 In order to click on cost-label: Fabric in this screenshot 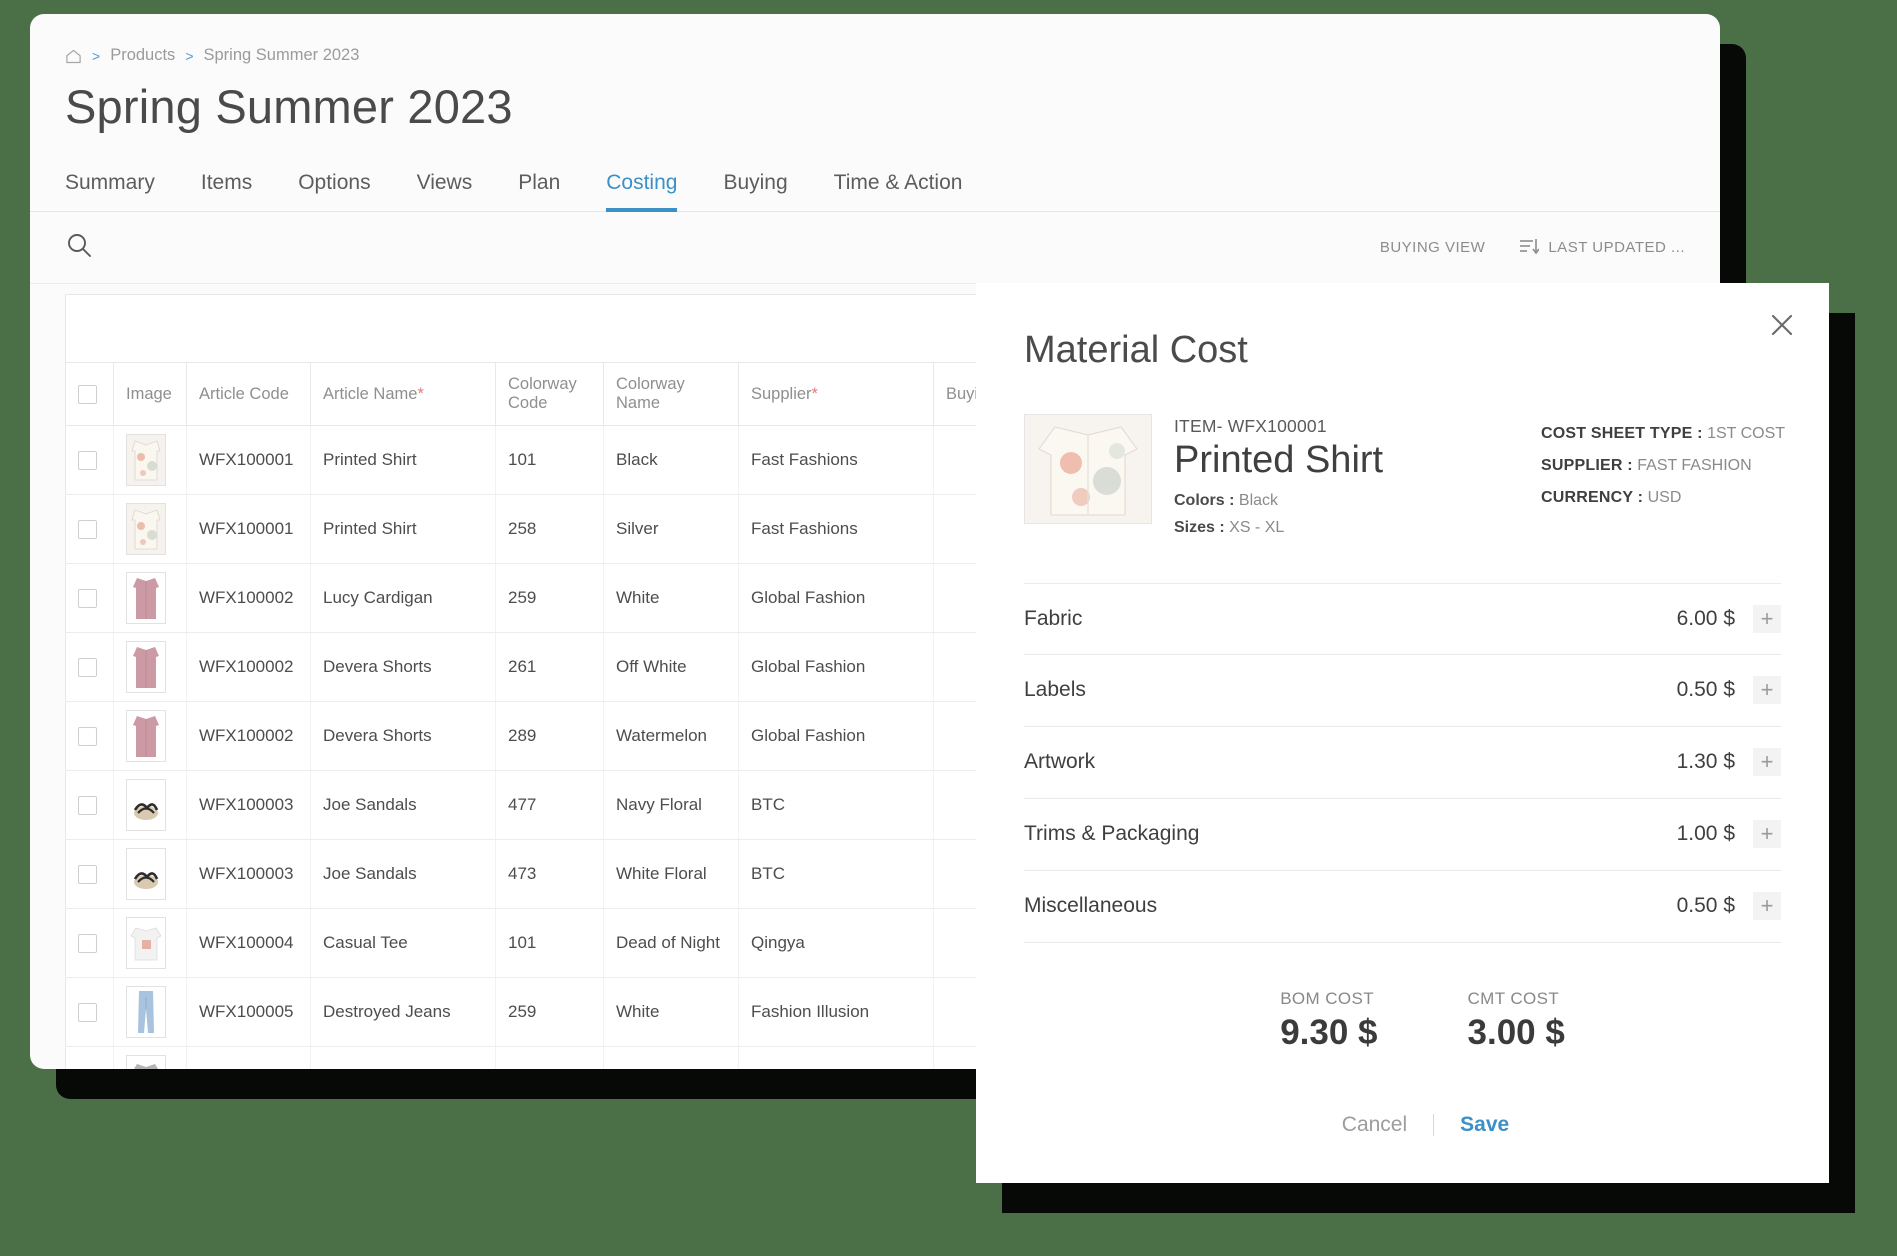, I will do `click(1053, 618)`.